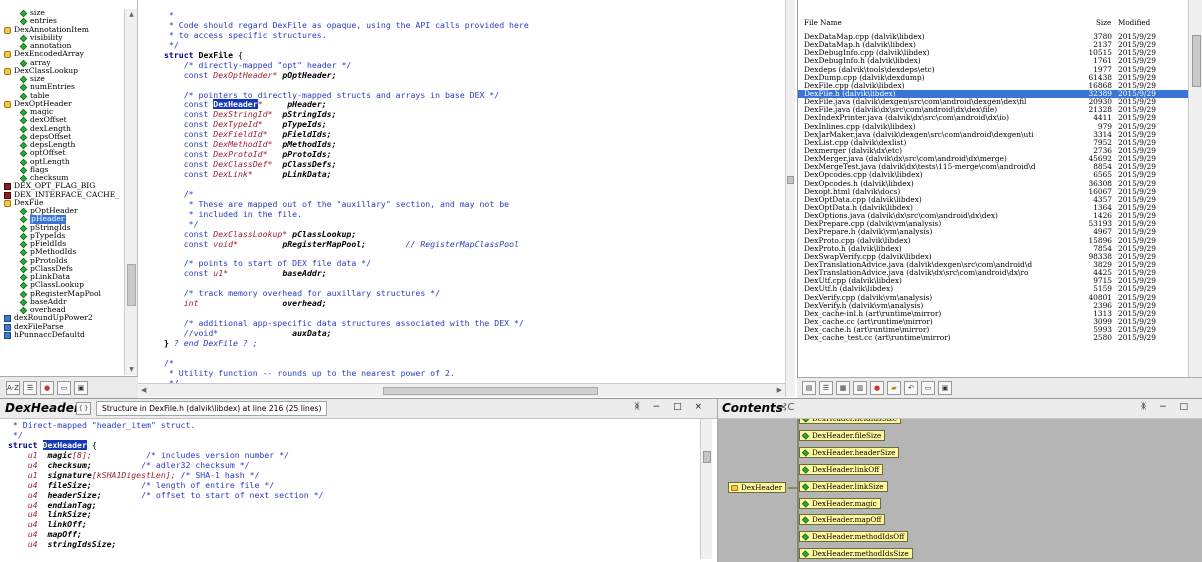  Describe the element at coordinates (823, 22) in the screenshot. I see `column-file-name: File Name` at that location.